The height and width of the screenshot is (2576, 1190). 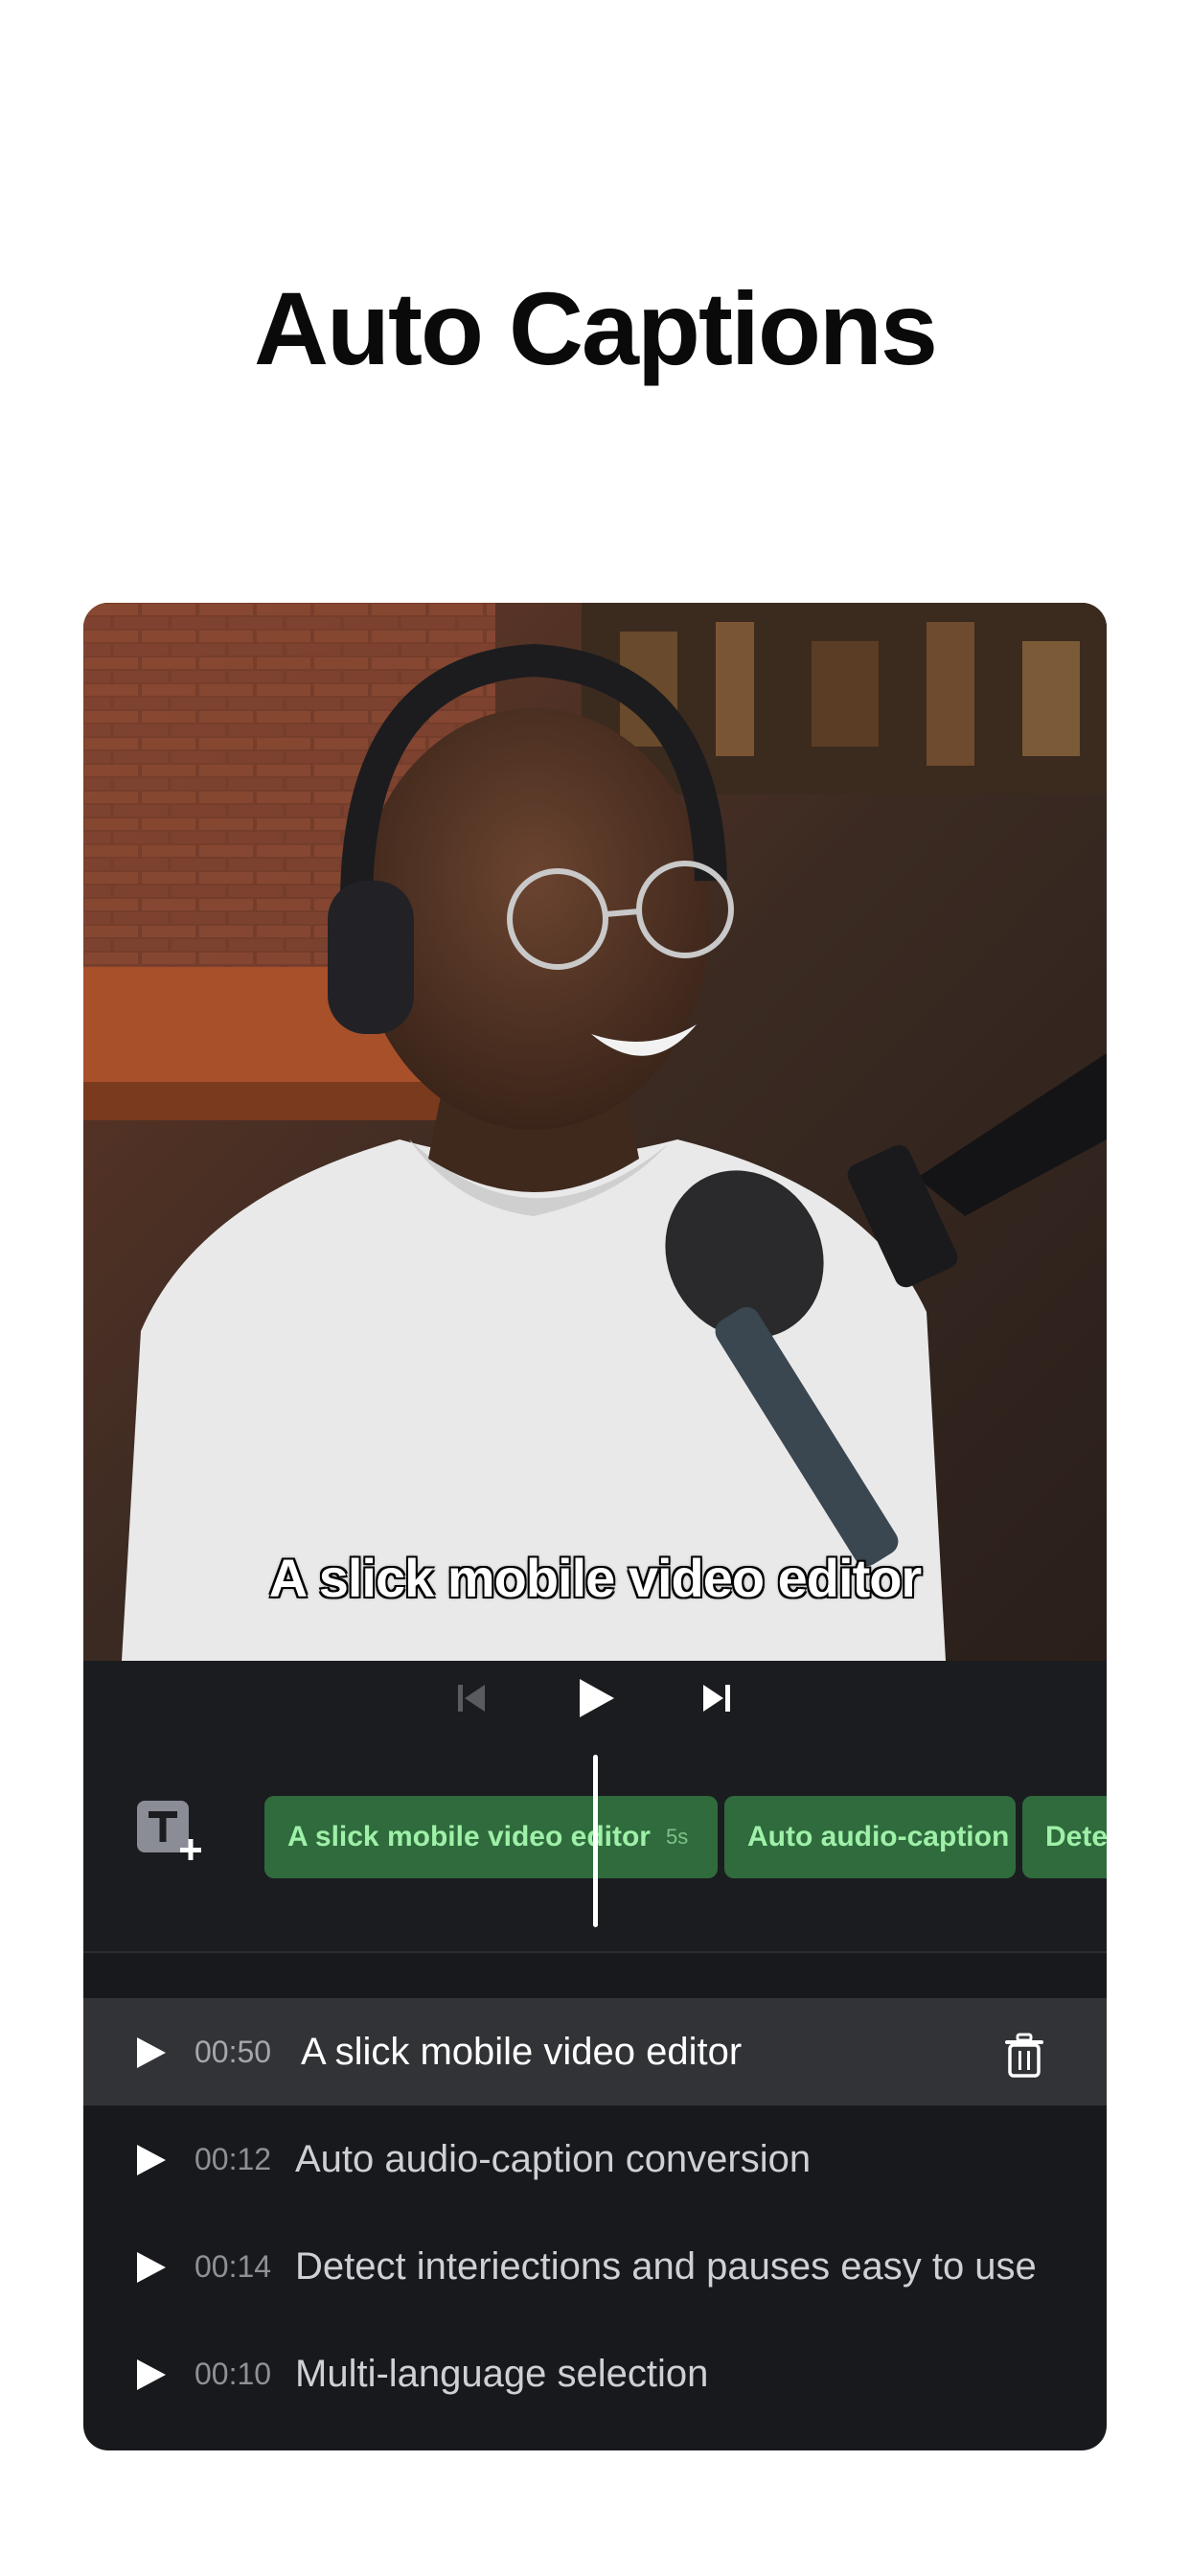 I want to click on clip-label: Dete, so click(x=1076, y=1836).